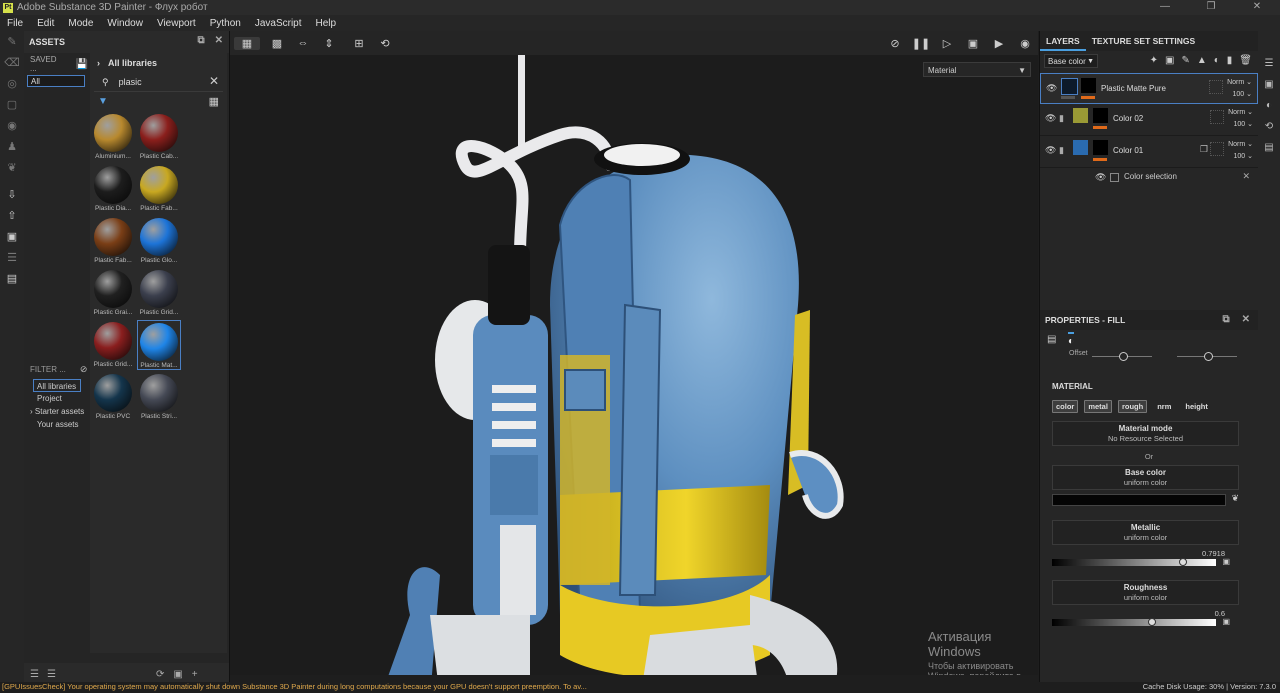 The width and height of the screenshot is (1280, 693). What do you see at coordinates (1145, 477) in the screenshot?
I see `base-color-box: Base color uniform color` at bounding box center [1145, 477].